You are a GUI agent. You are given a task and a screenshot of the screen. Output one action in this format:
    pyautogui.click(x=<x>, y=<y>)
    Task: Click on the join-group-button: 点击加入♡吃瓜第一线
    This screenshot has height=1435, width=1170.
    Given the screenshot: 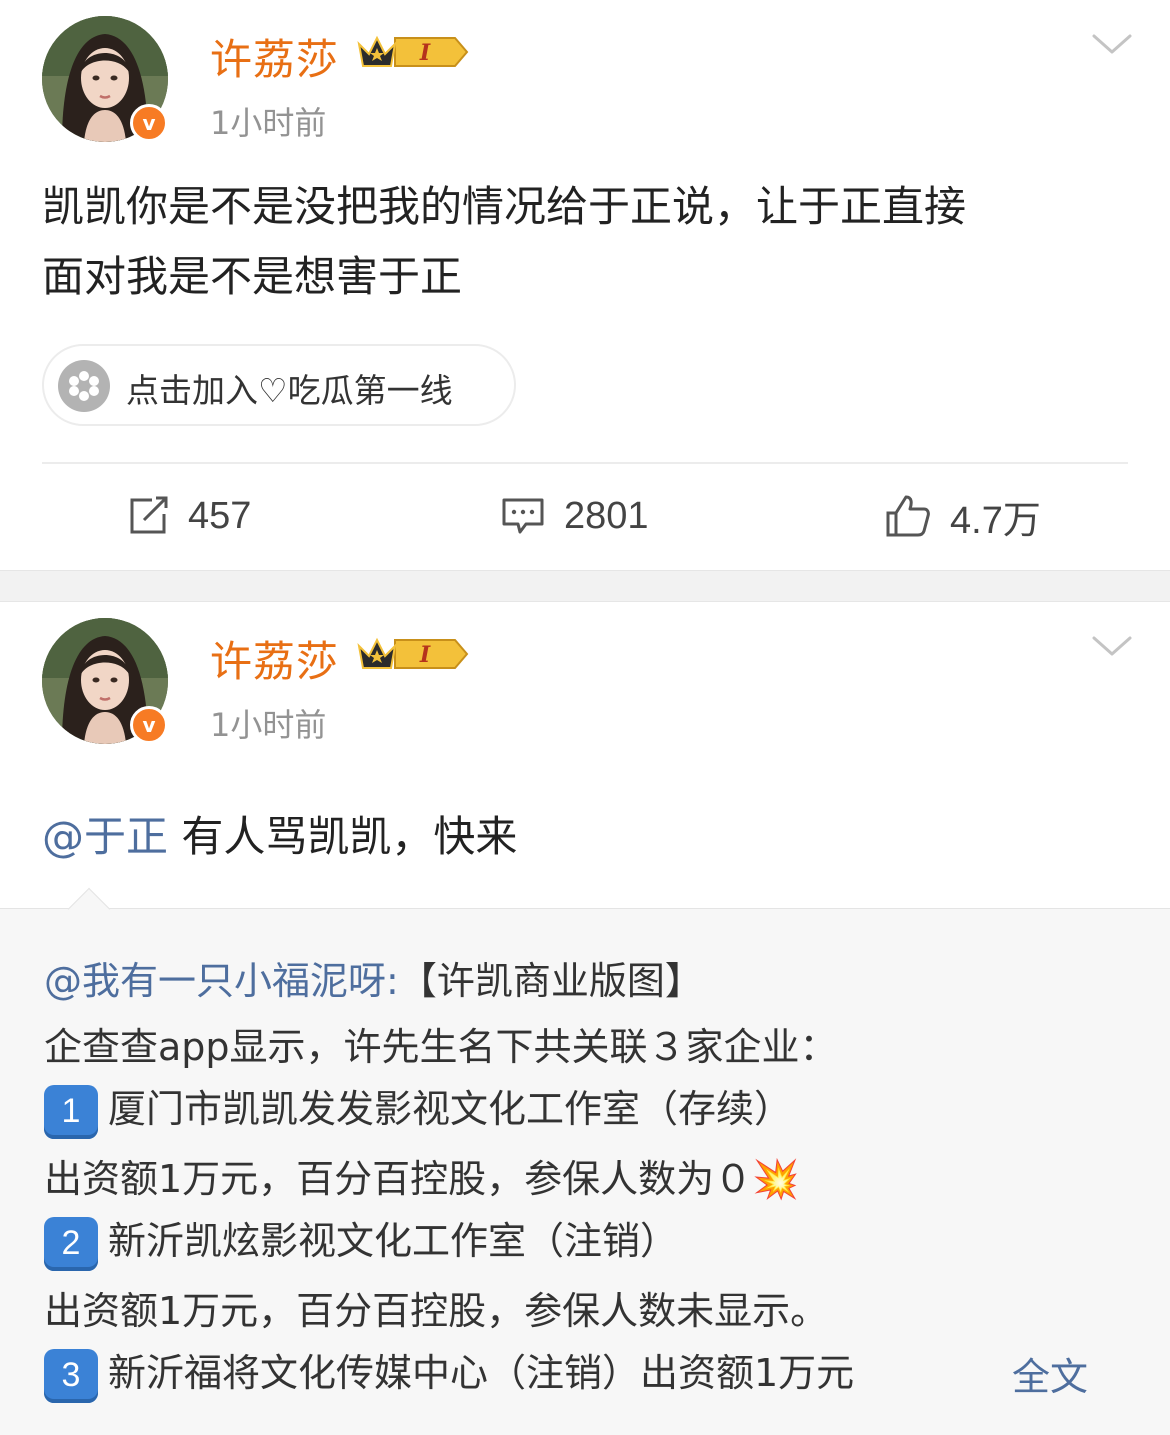 What is the action you would take?
    pyautogui.click(x=279, y=385)
    